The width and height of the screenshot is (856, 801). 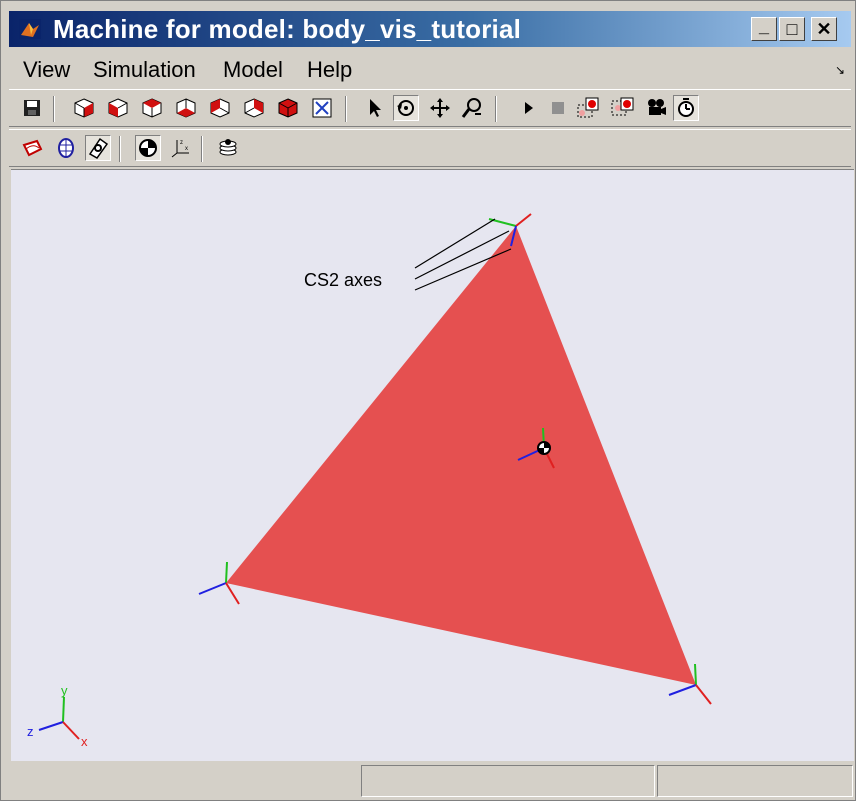 I want to click on close-icon: ✕, so click(x=824, y=28).